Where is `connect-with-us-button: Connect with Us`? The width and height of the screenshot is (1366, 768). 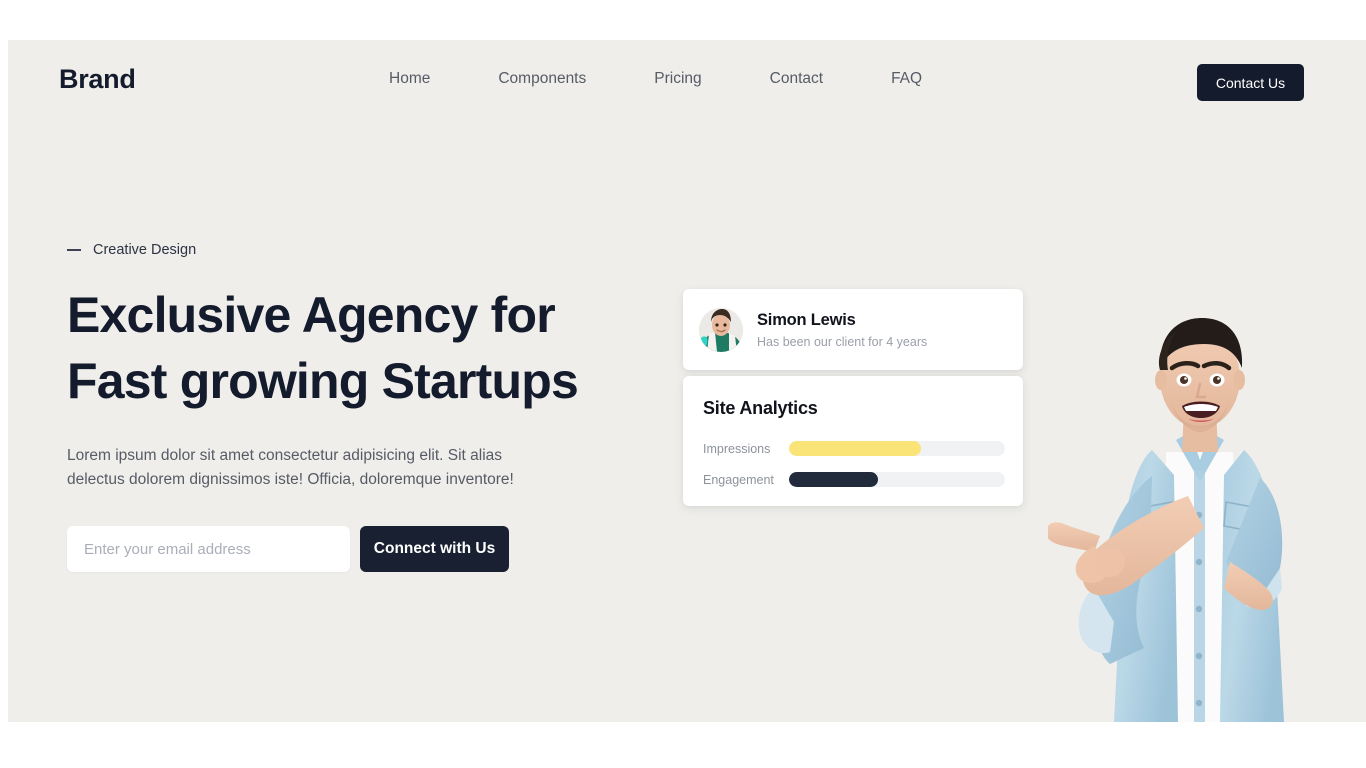
connect-with-us-button: Connect with Us is located at coordinates (434, 549).